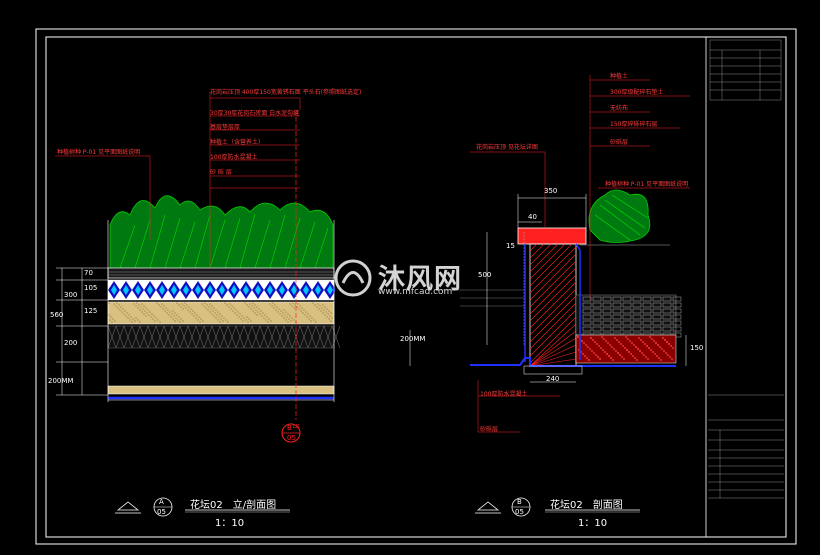 Image resolution: width=820 pixels, height=555 pixels. What do you see at coordinates (413, 339) in the screenshot?
I see `right-dim-200mm: 200MM` at bounding box center [413, 339].